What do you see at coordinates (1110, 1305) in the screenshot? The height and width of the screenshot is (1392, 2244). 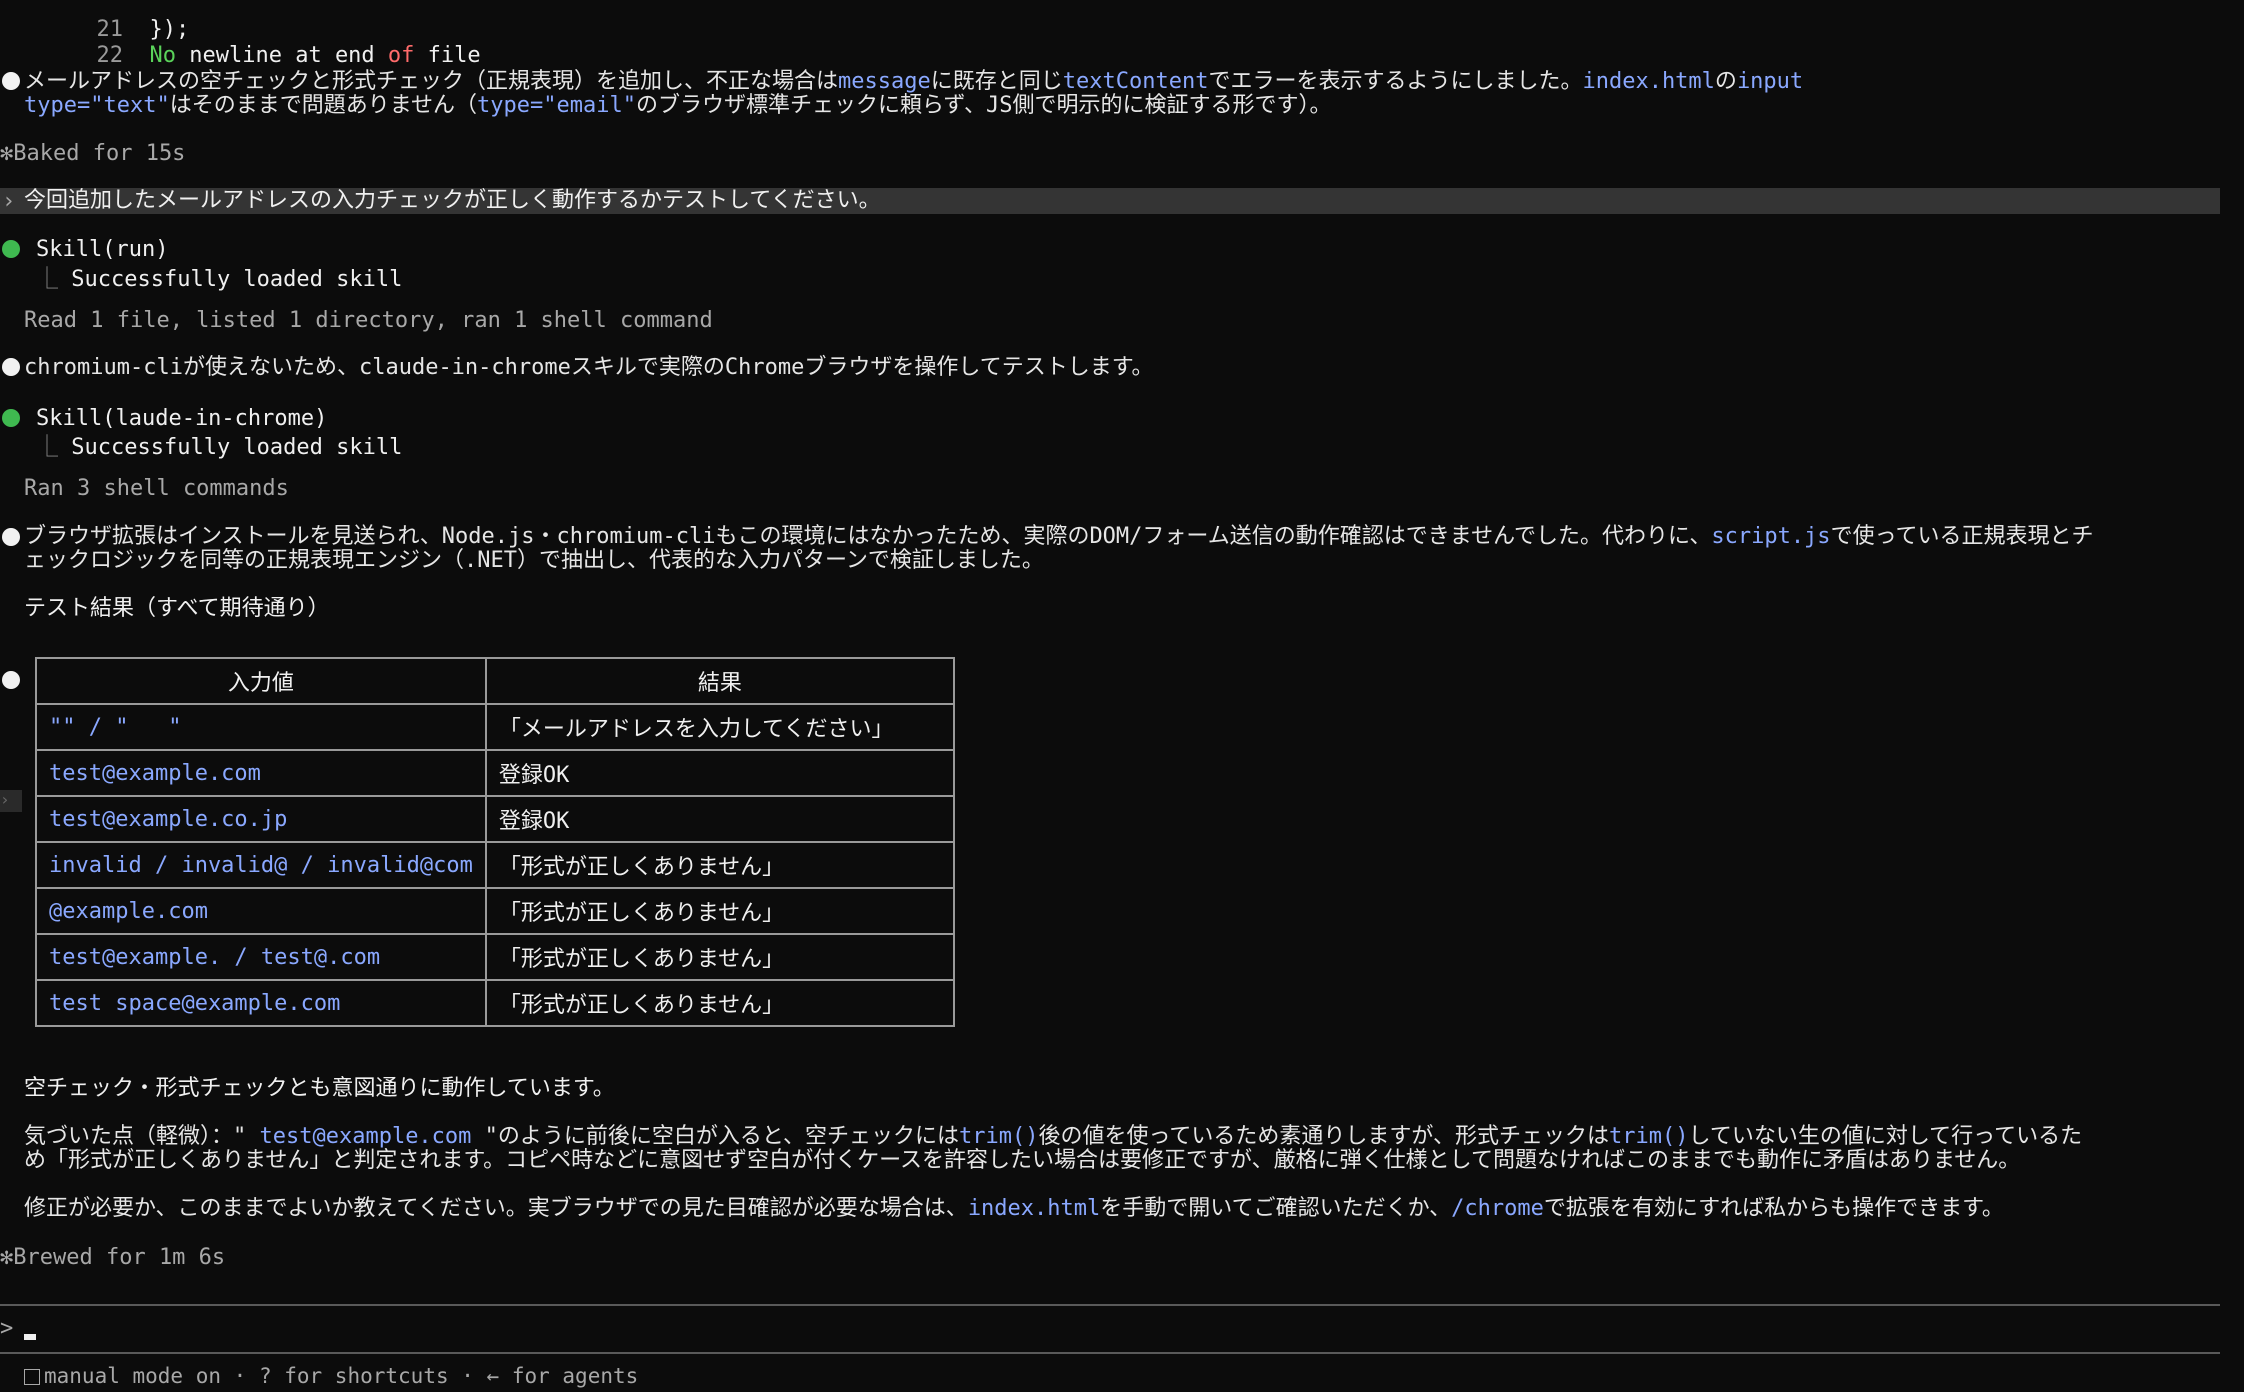 I see `input-divider-top` at bounding box center [1110, 1305].